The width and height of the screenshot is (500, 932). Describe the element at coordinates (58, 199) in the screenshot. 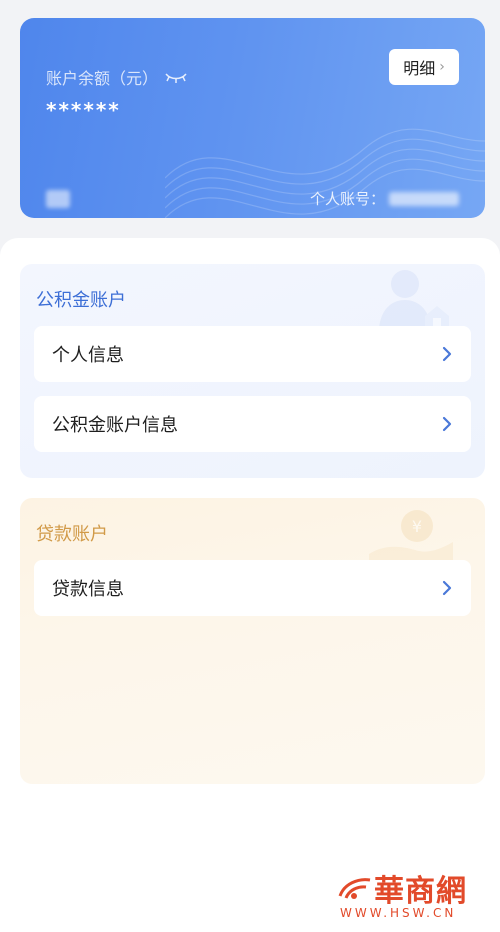

I see `masked-name` at that location.